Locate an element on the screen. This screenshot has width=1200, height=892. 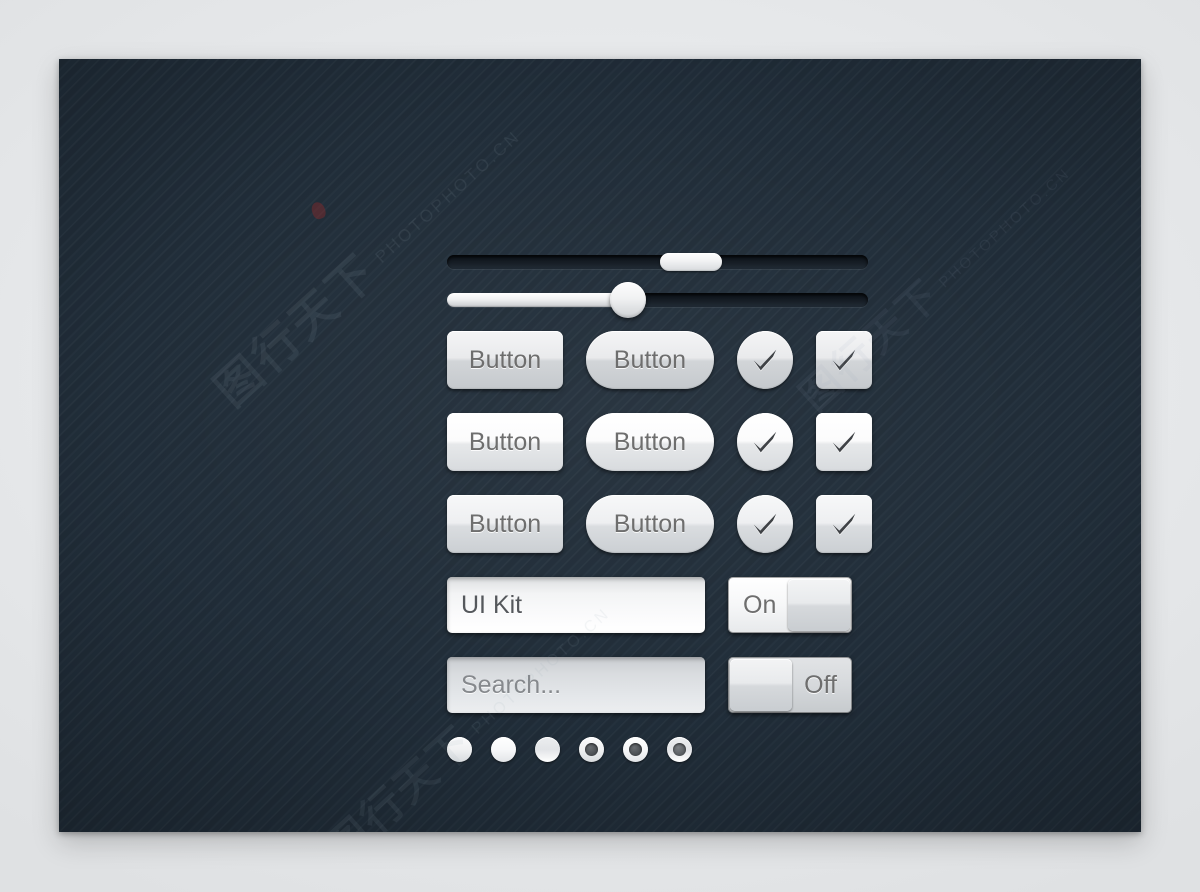
square-checkbox-hover is located at coordinates (844, 442).